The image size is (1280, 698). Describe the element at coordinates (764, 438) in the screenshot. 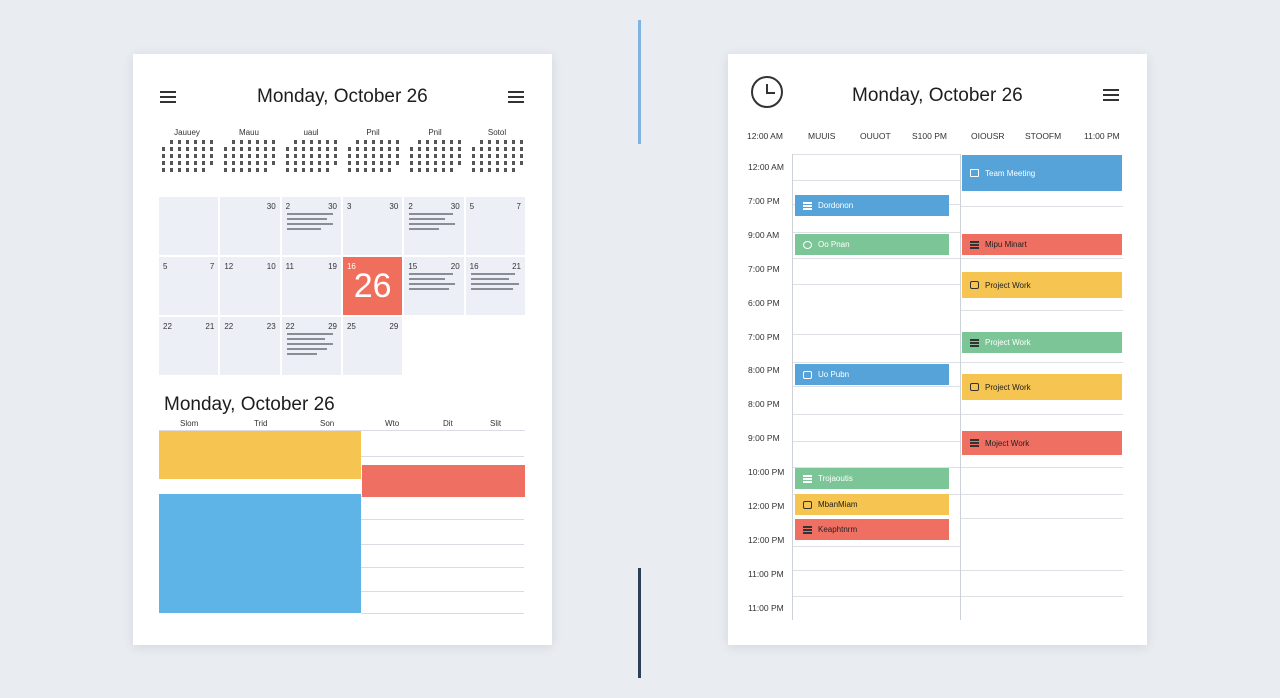

I see `time-label: 9:00 PM` at that location.